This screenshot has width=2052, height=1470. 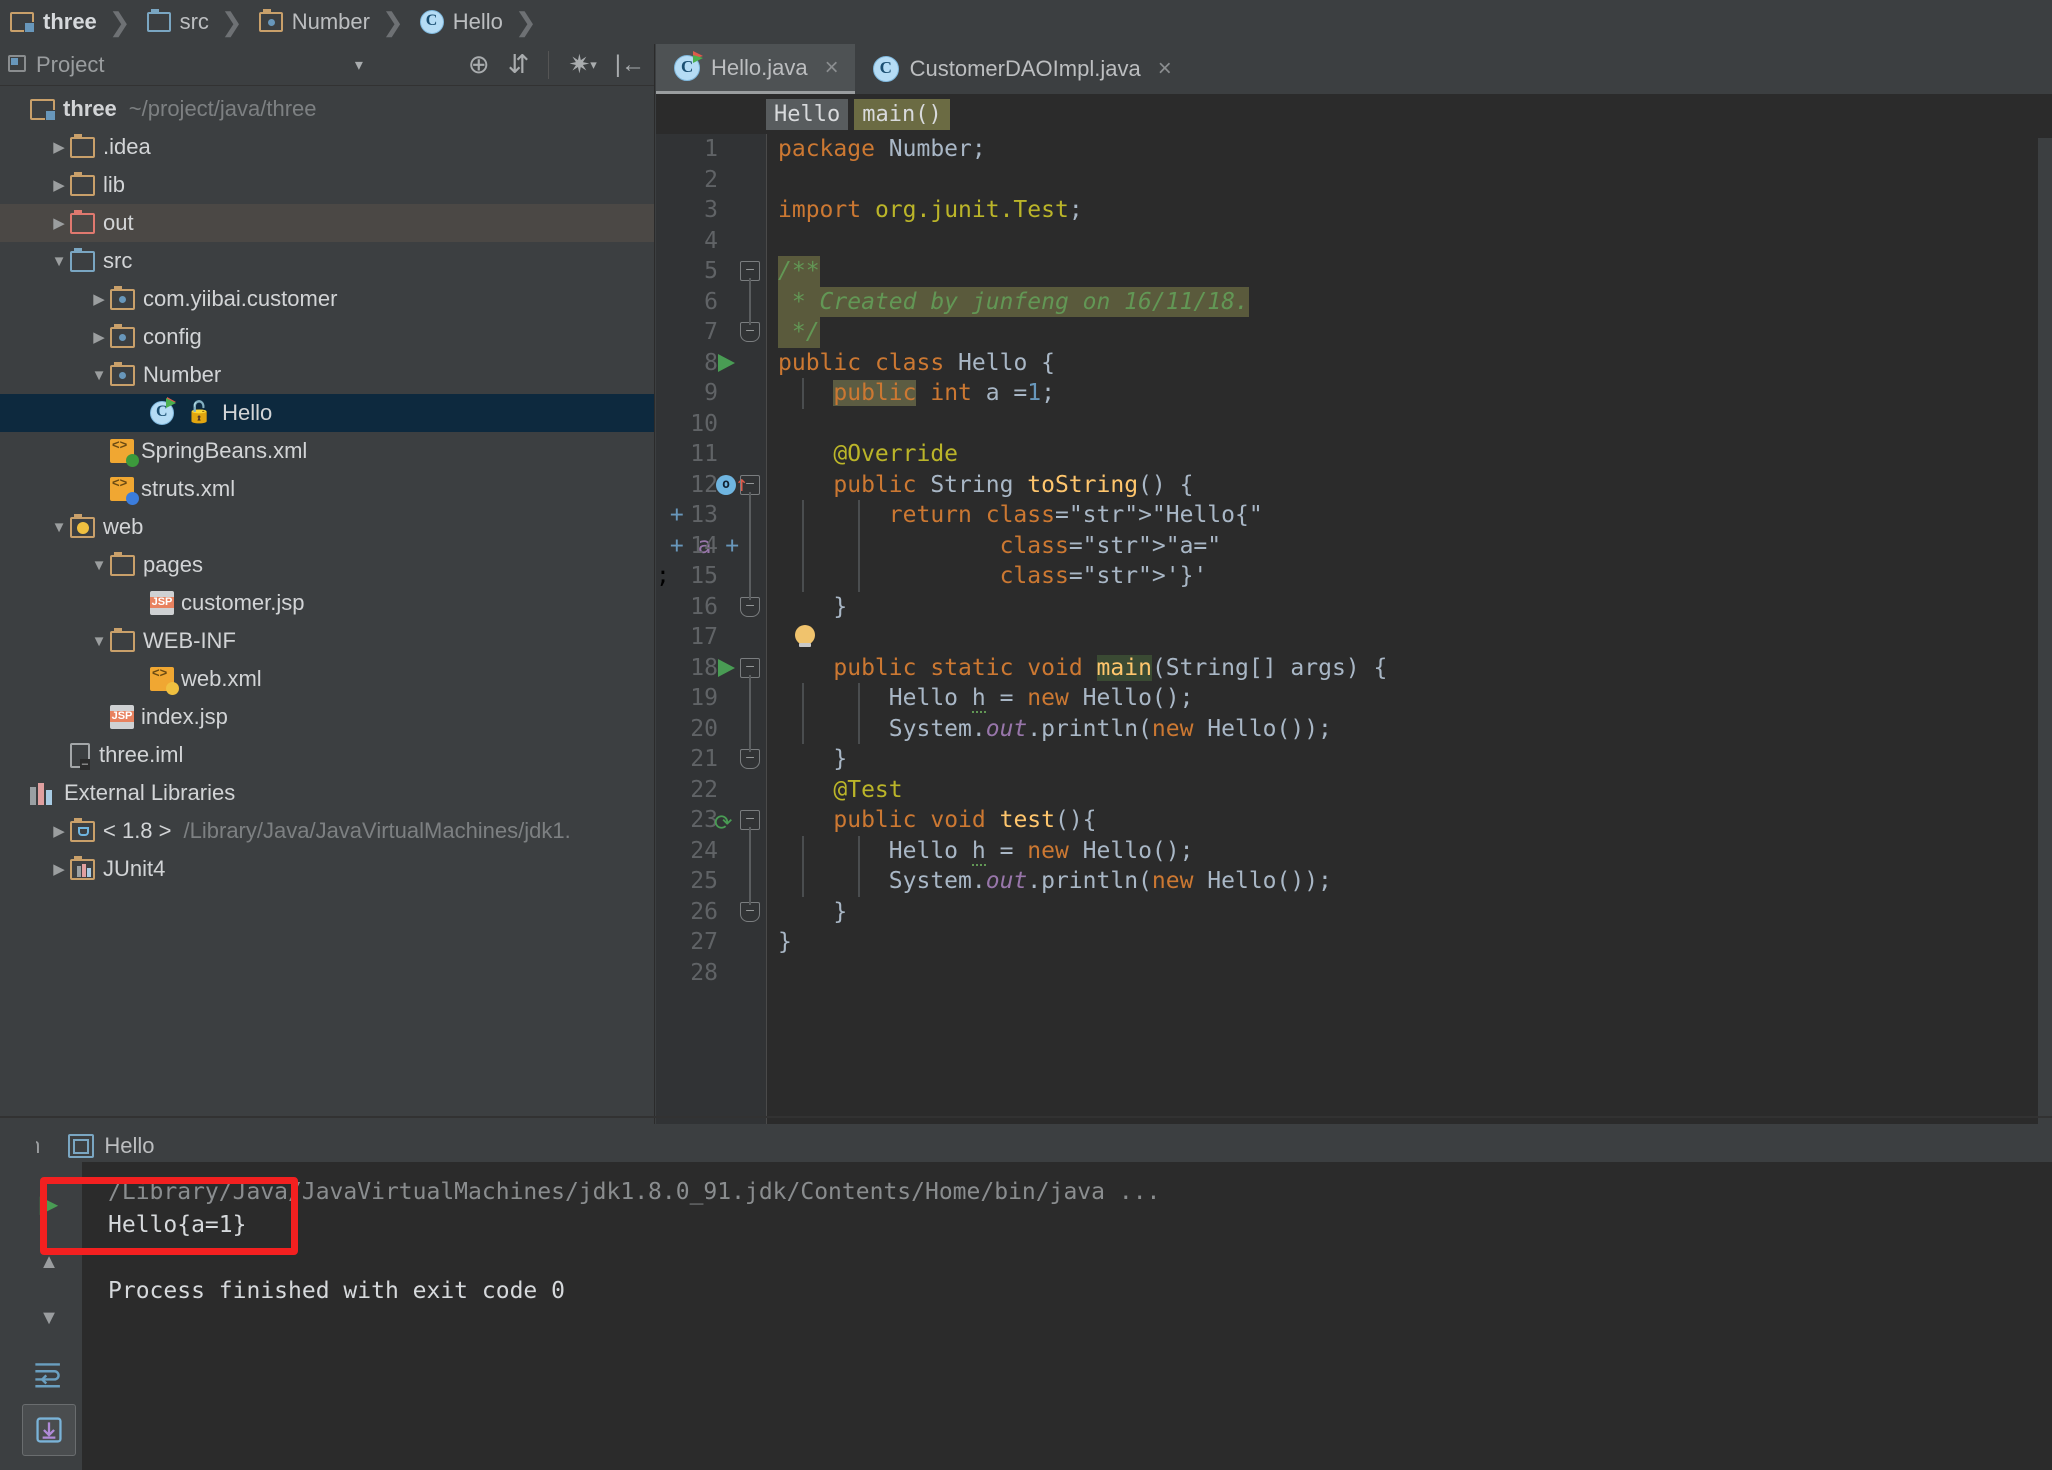 What do you see at coordinates (479, 64) in the screenshot?
I see `locate-icon: ⊕` at bounding box center [479, 64].